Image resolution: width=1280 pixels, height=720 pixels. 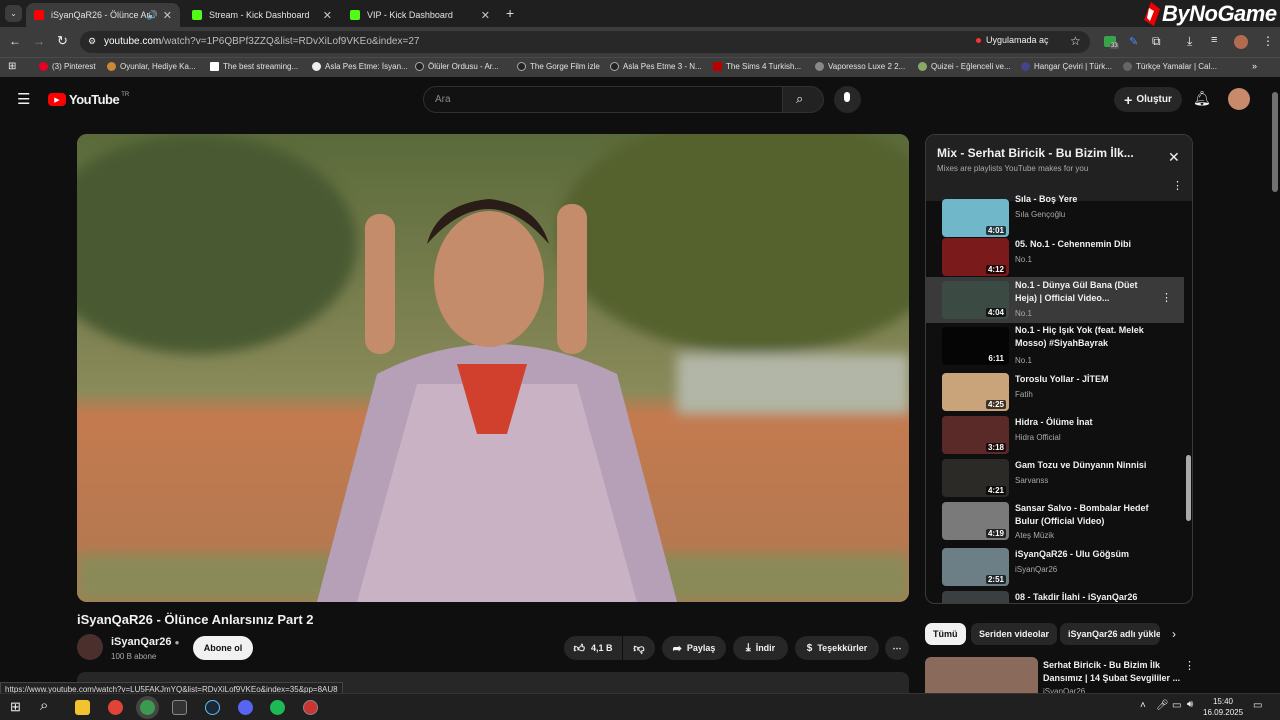 I want to click on playlist-item: 4:25 Toroslu Yollar - JİTEM Fatih, so click(x=1055, y=395).